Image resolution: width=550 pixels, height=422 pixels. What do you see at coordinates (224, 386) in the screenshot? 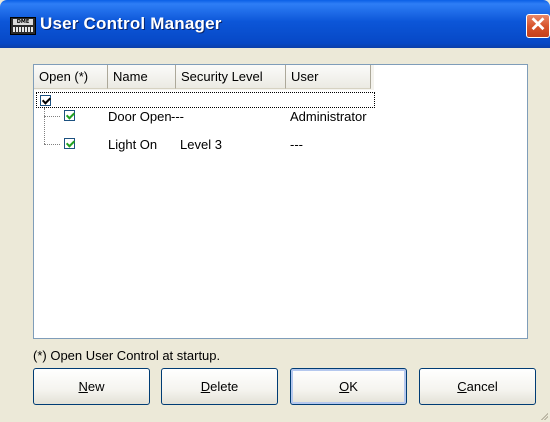
I see `delete-button-label: elete` at bounding box center [224, 386].